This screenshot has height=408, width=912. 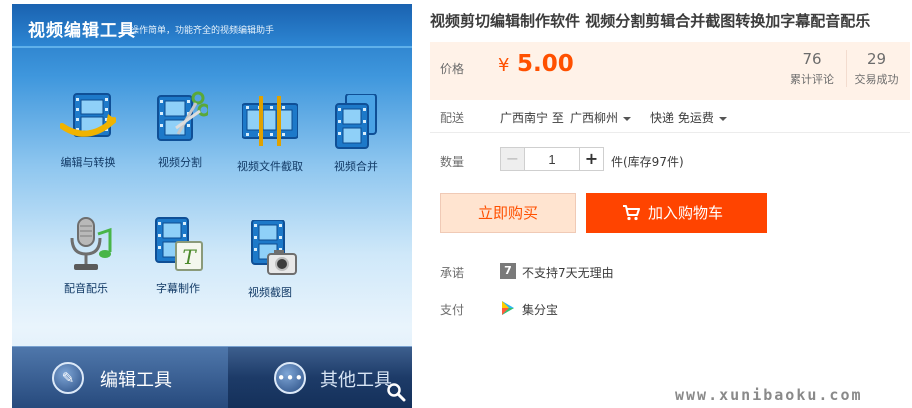 I want to click on tool-label: 编辑与转换, so click(x=88, y=162).